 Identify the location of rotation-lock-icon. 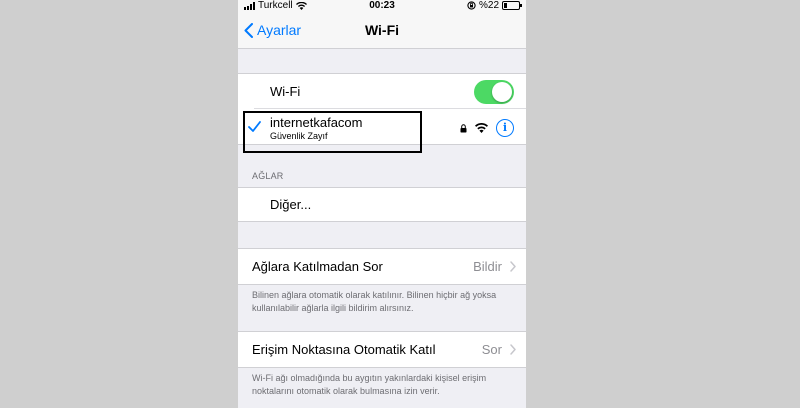
(471, 5).